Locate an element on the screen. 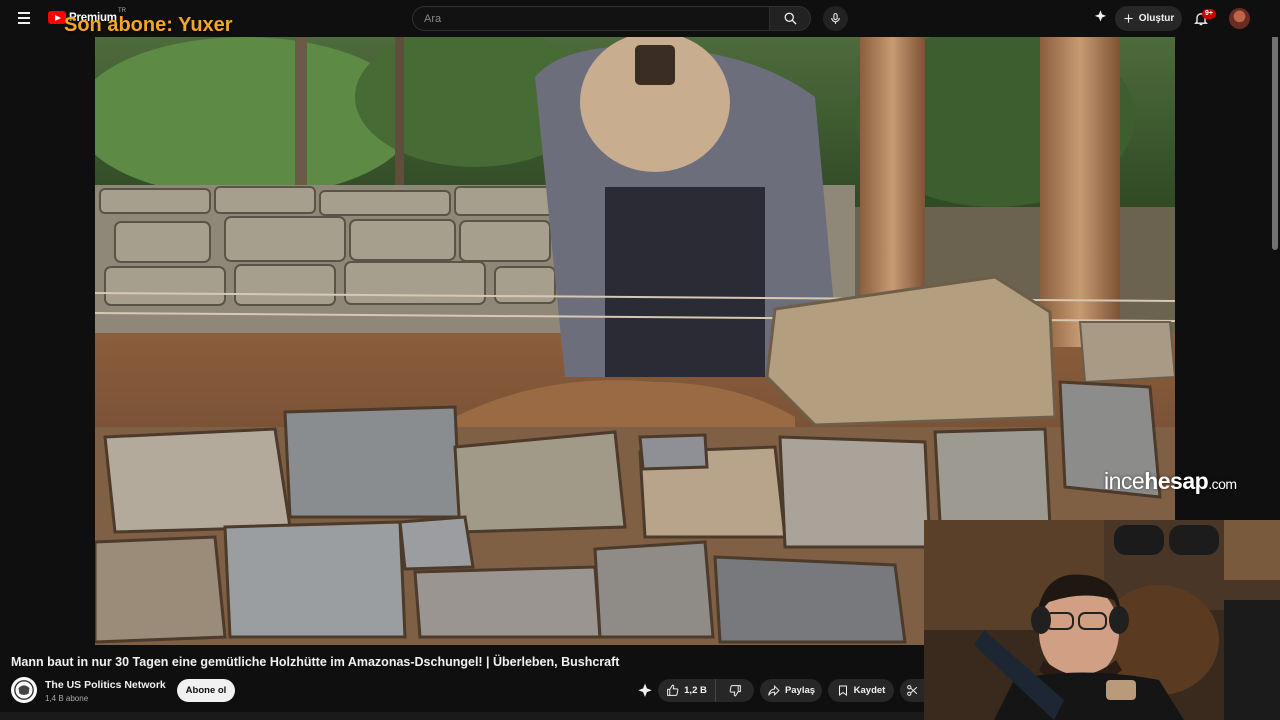 Image resolution: width=1280 pixels, height=720 pixels. like-dislike-group: 1,2 B is located at coordinates (706, 690).